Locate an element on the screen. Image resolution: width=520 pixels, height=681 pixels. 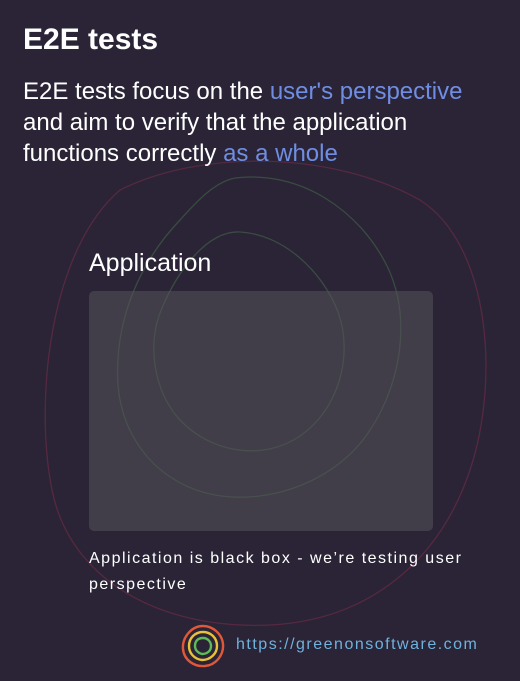
page-title: E2E tests is located at coordinates (91, 39).